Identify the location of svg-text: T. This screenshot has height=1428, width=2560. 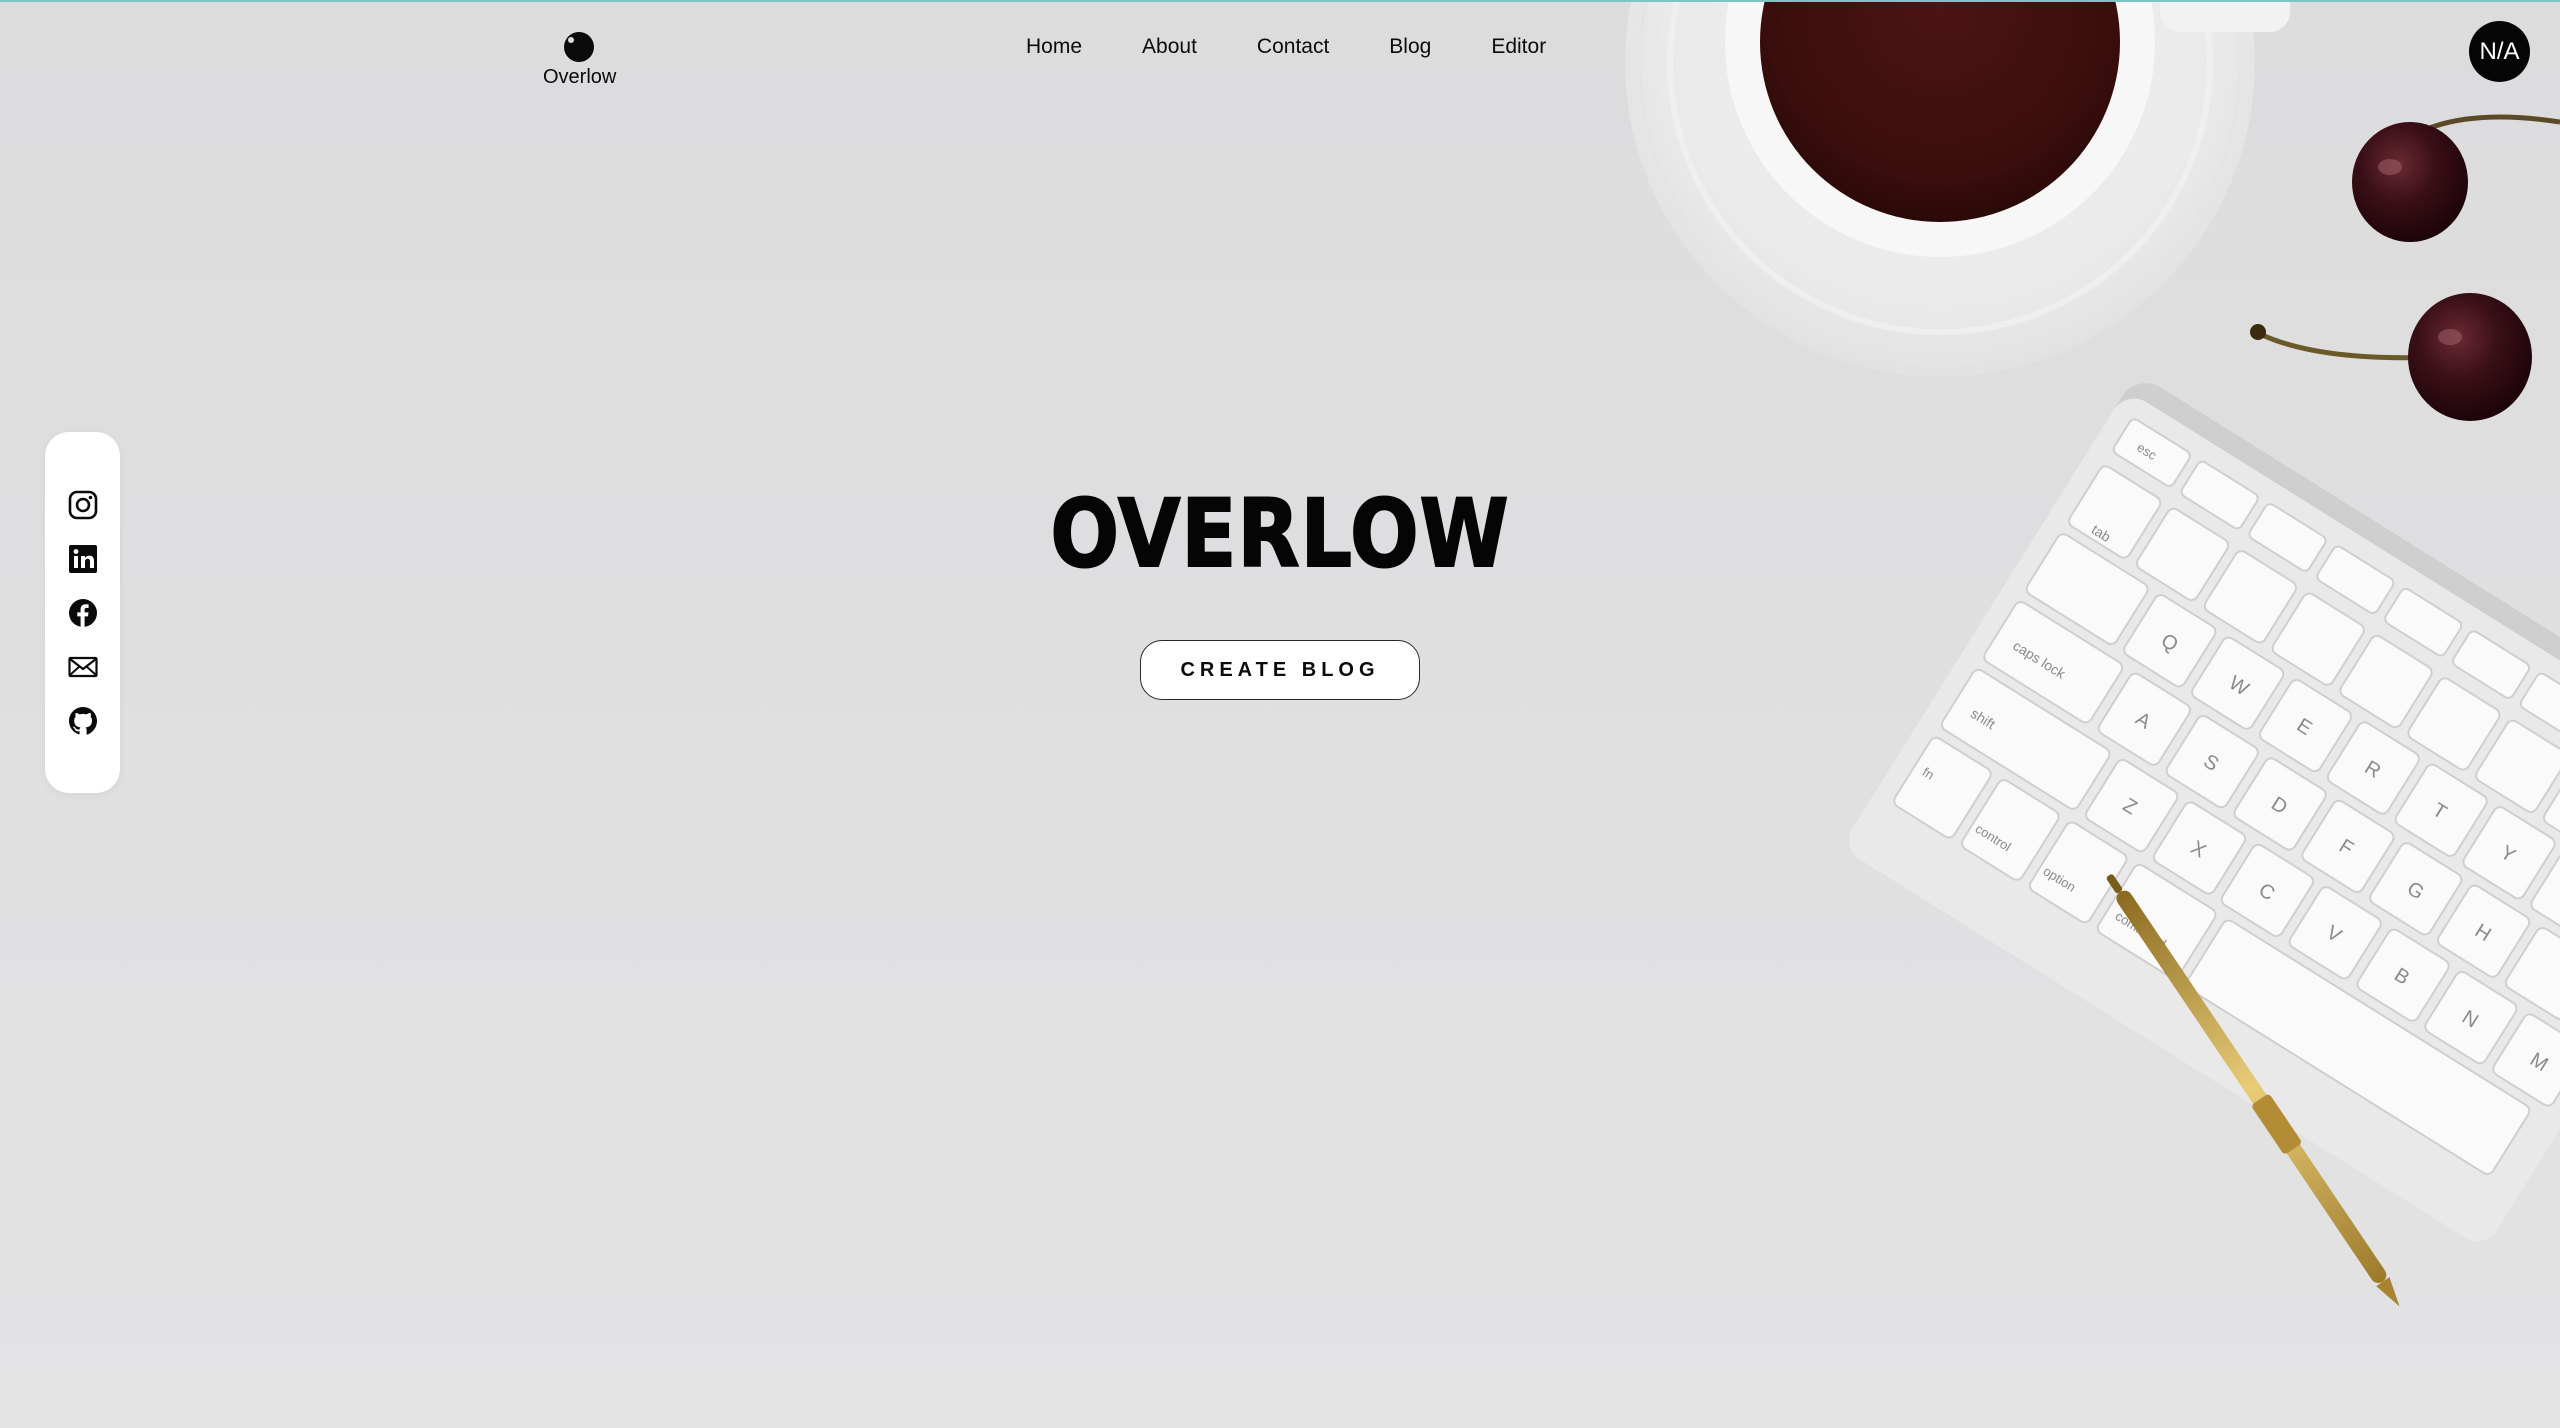
(2439, 811).